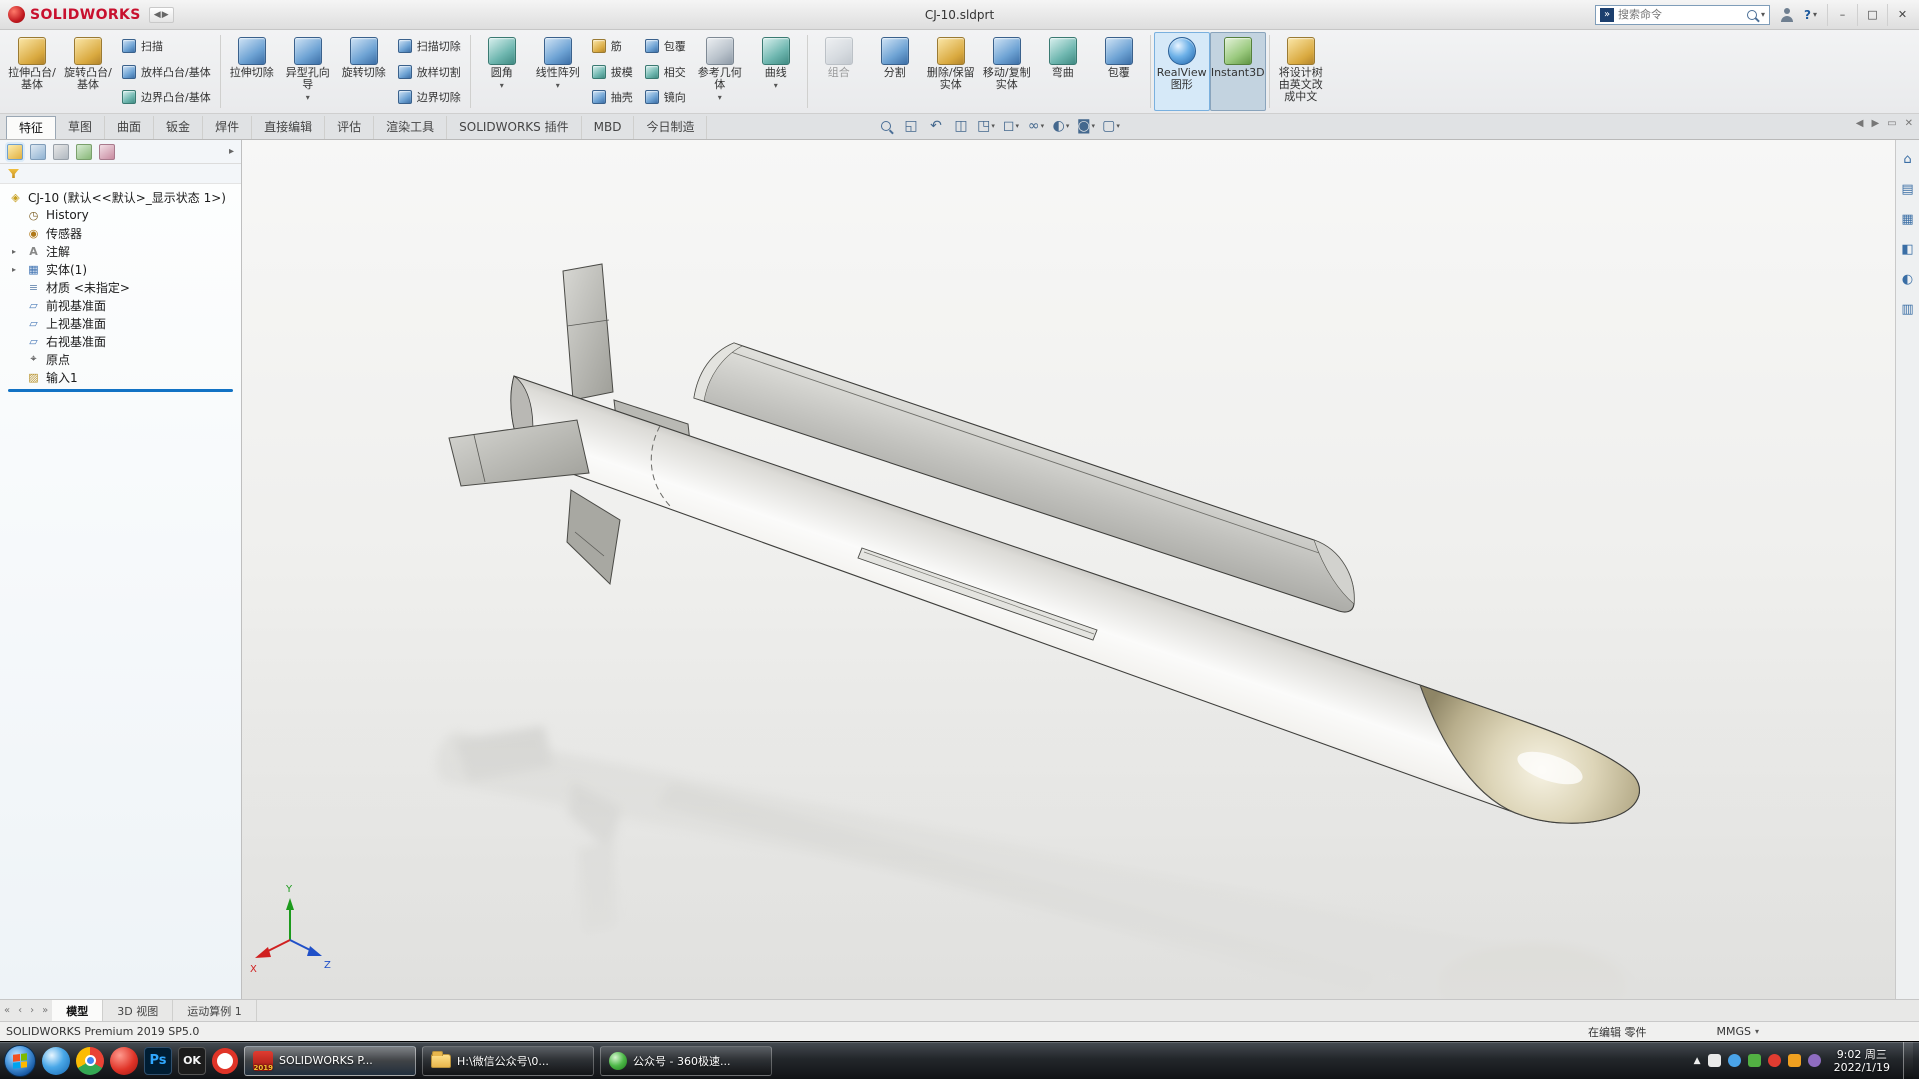 Image resolution: width=1919 pixels, height=1079 pixels. I want to click on tab-model: 模型, so click(78, 1010).